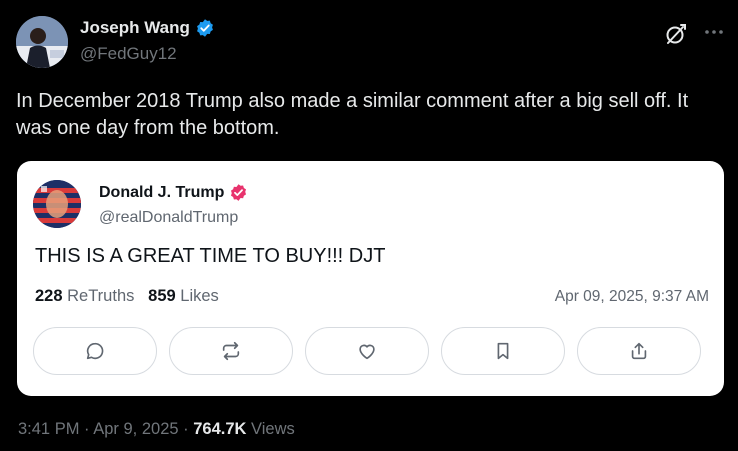 Image resolution: width=738 pixels, height=451 pixels. I want to click on like-button, so click(367, 351).